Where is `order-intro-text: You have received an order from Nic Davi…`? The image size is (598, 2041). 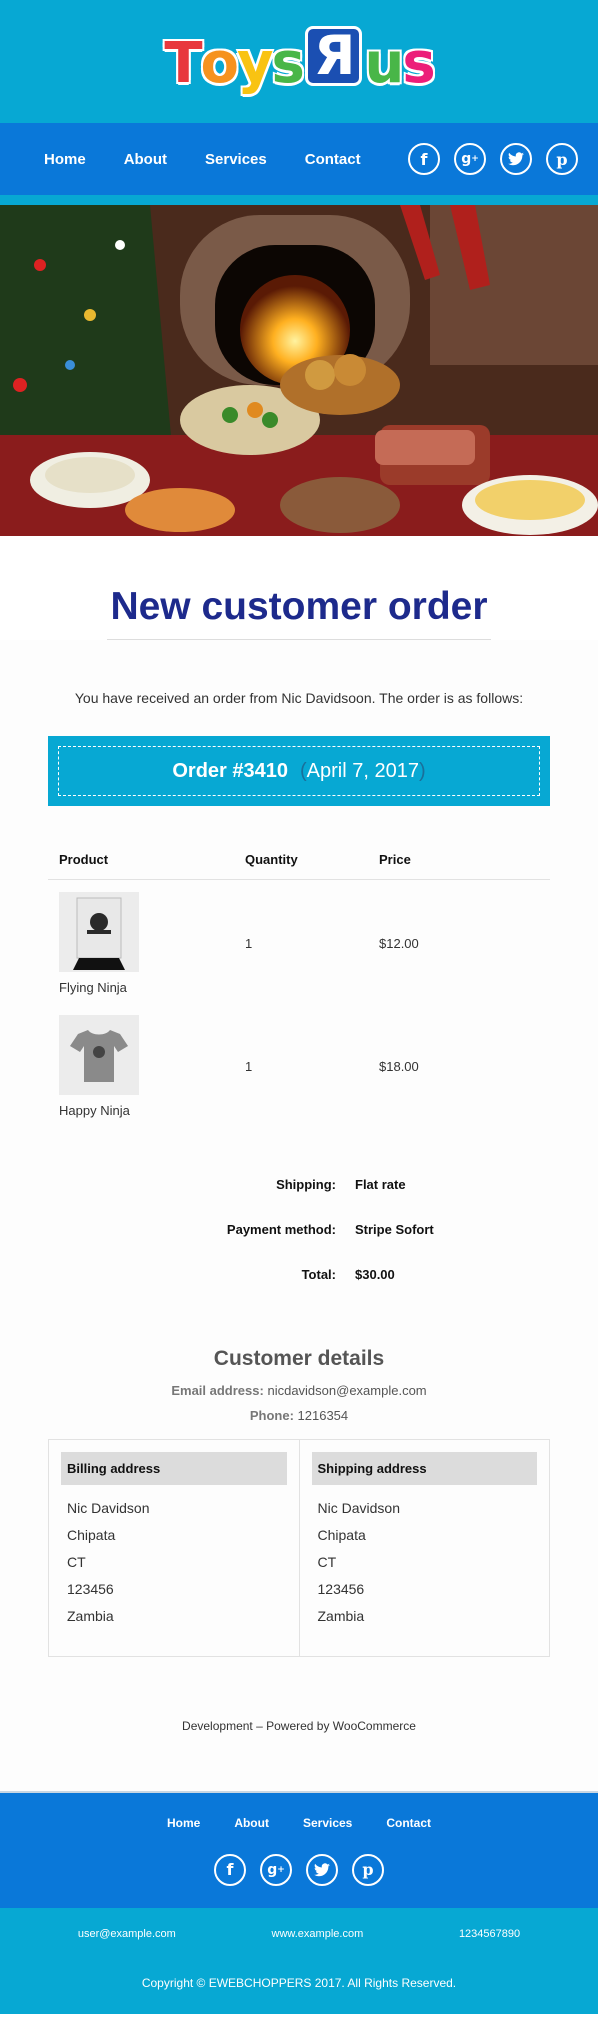 order-intro-text: You have received an order from Nic Davi… is located at coordinates (299, 698).